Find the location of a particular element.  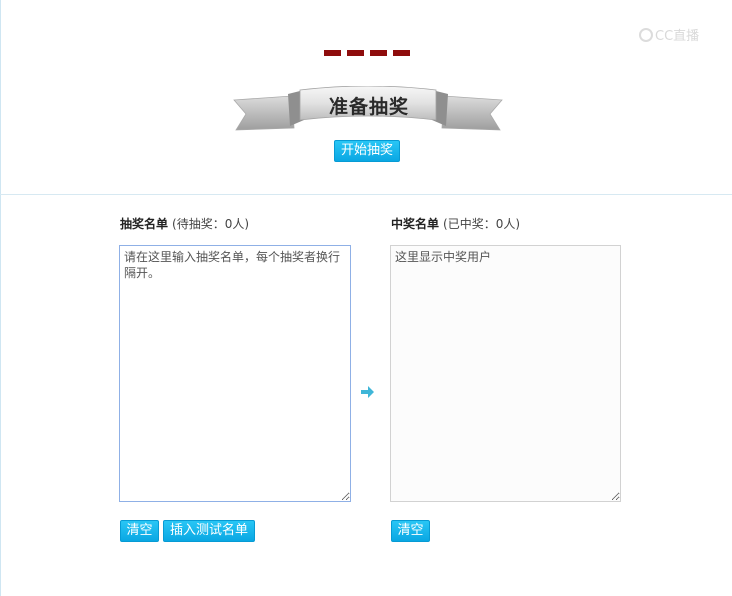

ribbon-banner is located at coordinates (368, 108).